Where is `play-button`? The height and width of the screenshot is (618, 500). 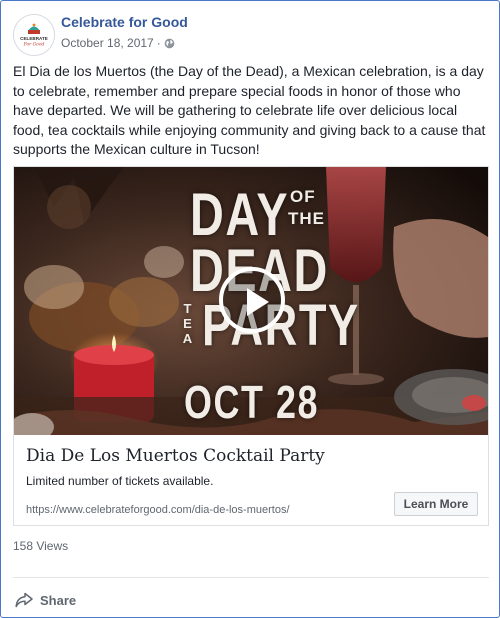
play-button is located at coordinates (252, 300).